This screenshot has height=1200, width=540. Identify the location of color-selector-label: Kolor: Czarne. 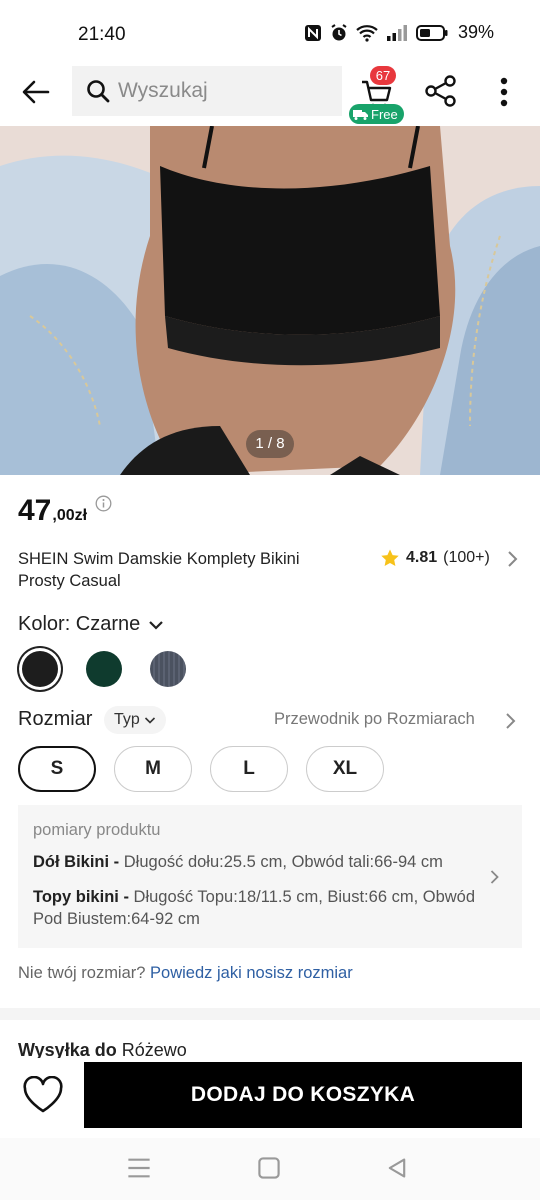
(91, 624).